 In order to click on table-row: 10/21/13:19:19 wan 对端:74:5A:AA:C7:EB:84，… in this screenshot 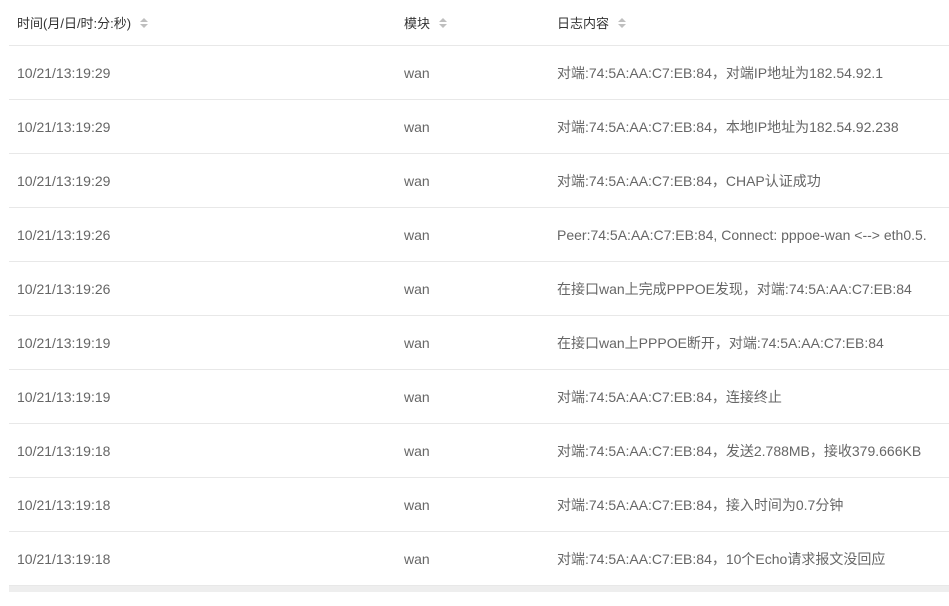, I will do `click(479, 397)`.